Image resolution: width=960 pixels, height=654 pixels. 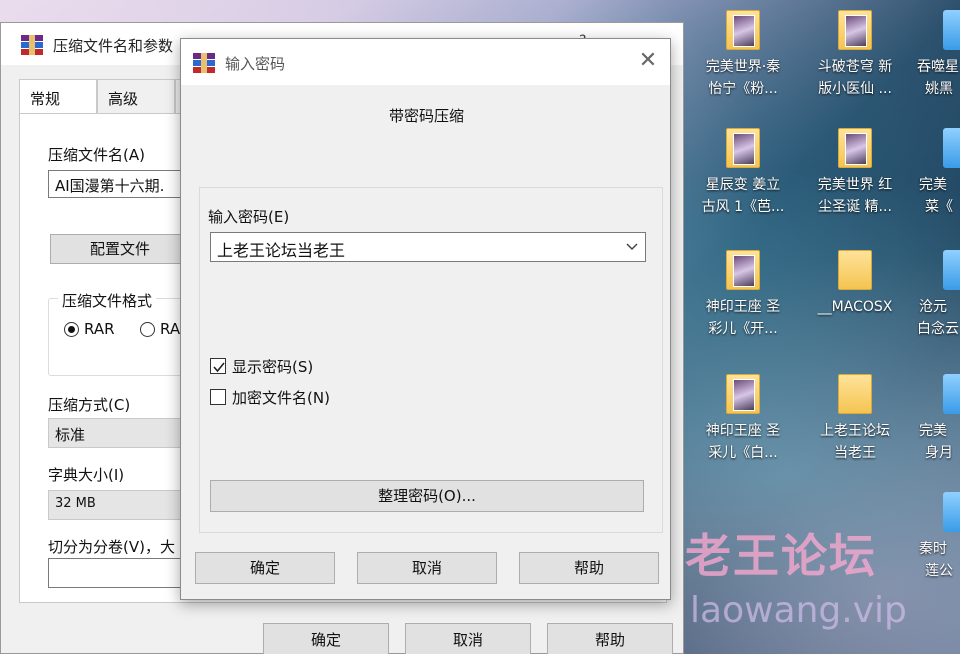 I want to click on desktop-icon-label: 完美世界·秦, so click(x=743, y=67).